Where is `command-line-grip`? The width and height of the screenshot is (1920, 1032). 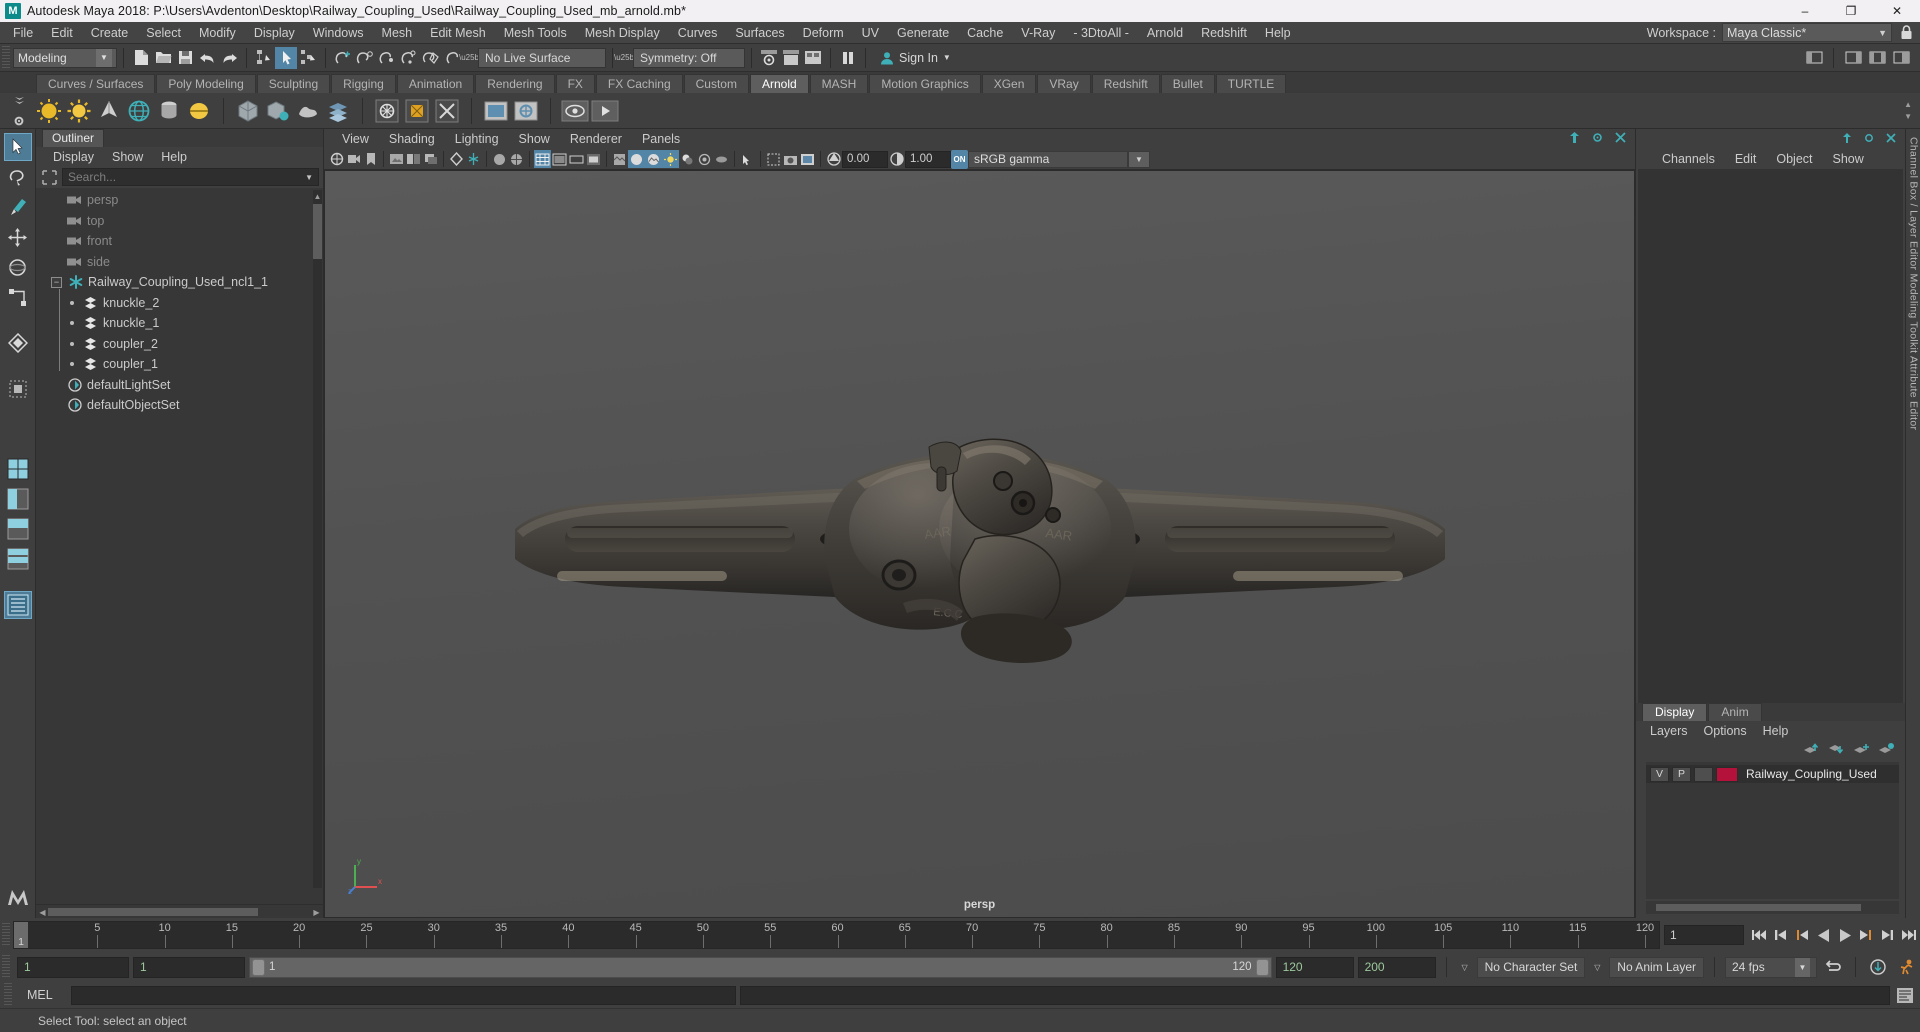 command-line-grip is located at coordinates (8, 995).